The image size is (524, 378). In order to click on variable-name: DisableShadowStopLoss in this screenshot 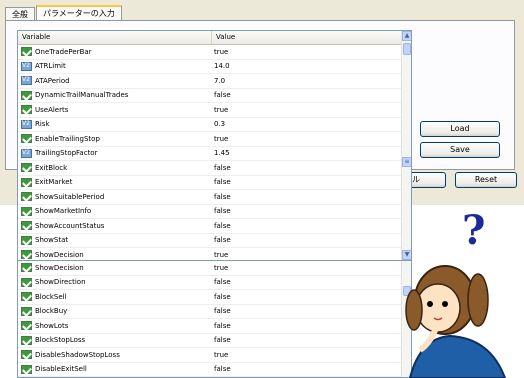, I will do `click(77, 354)`.